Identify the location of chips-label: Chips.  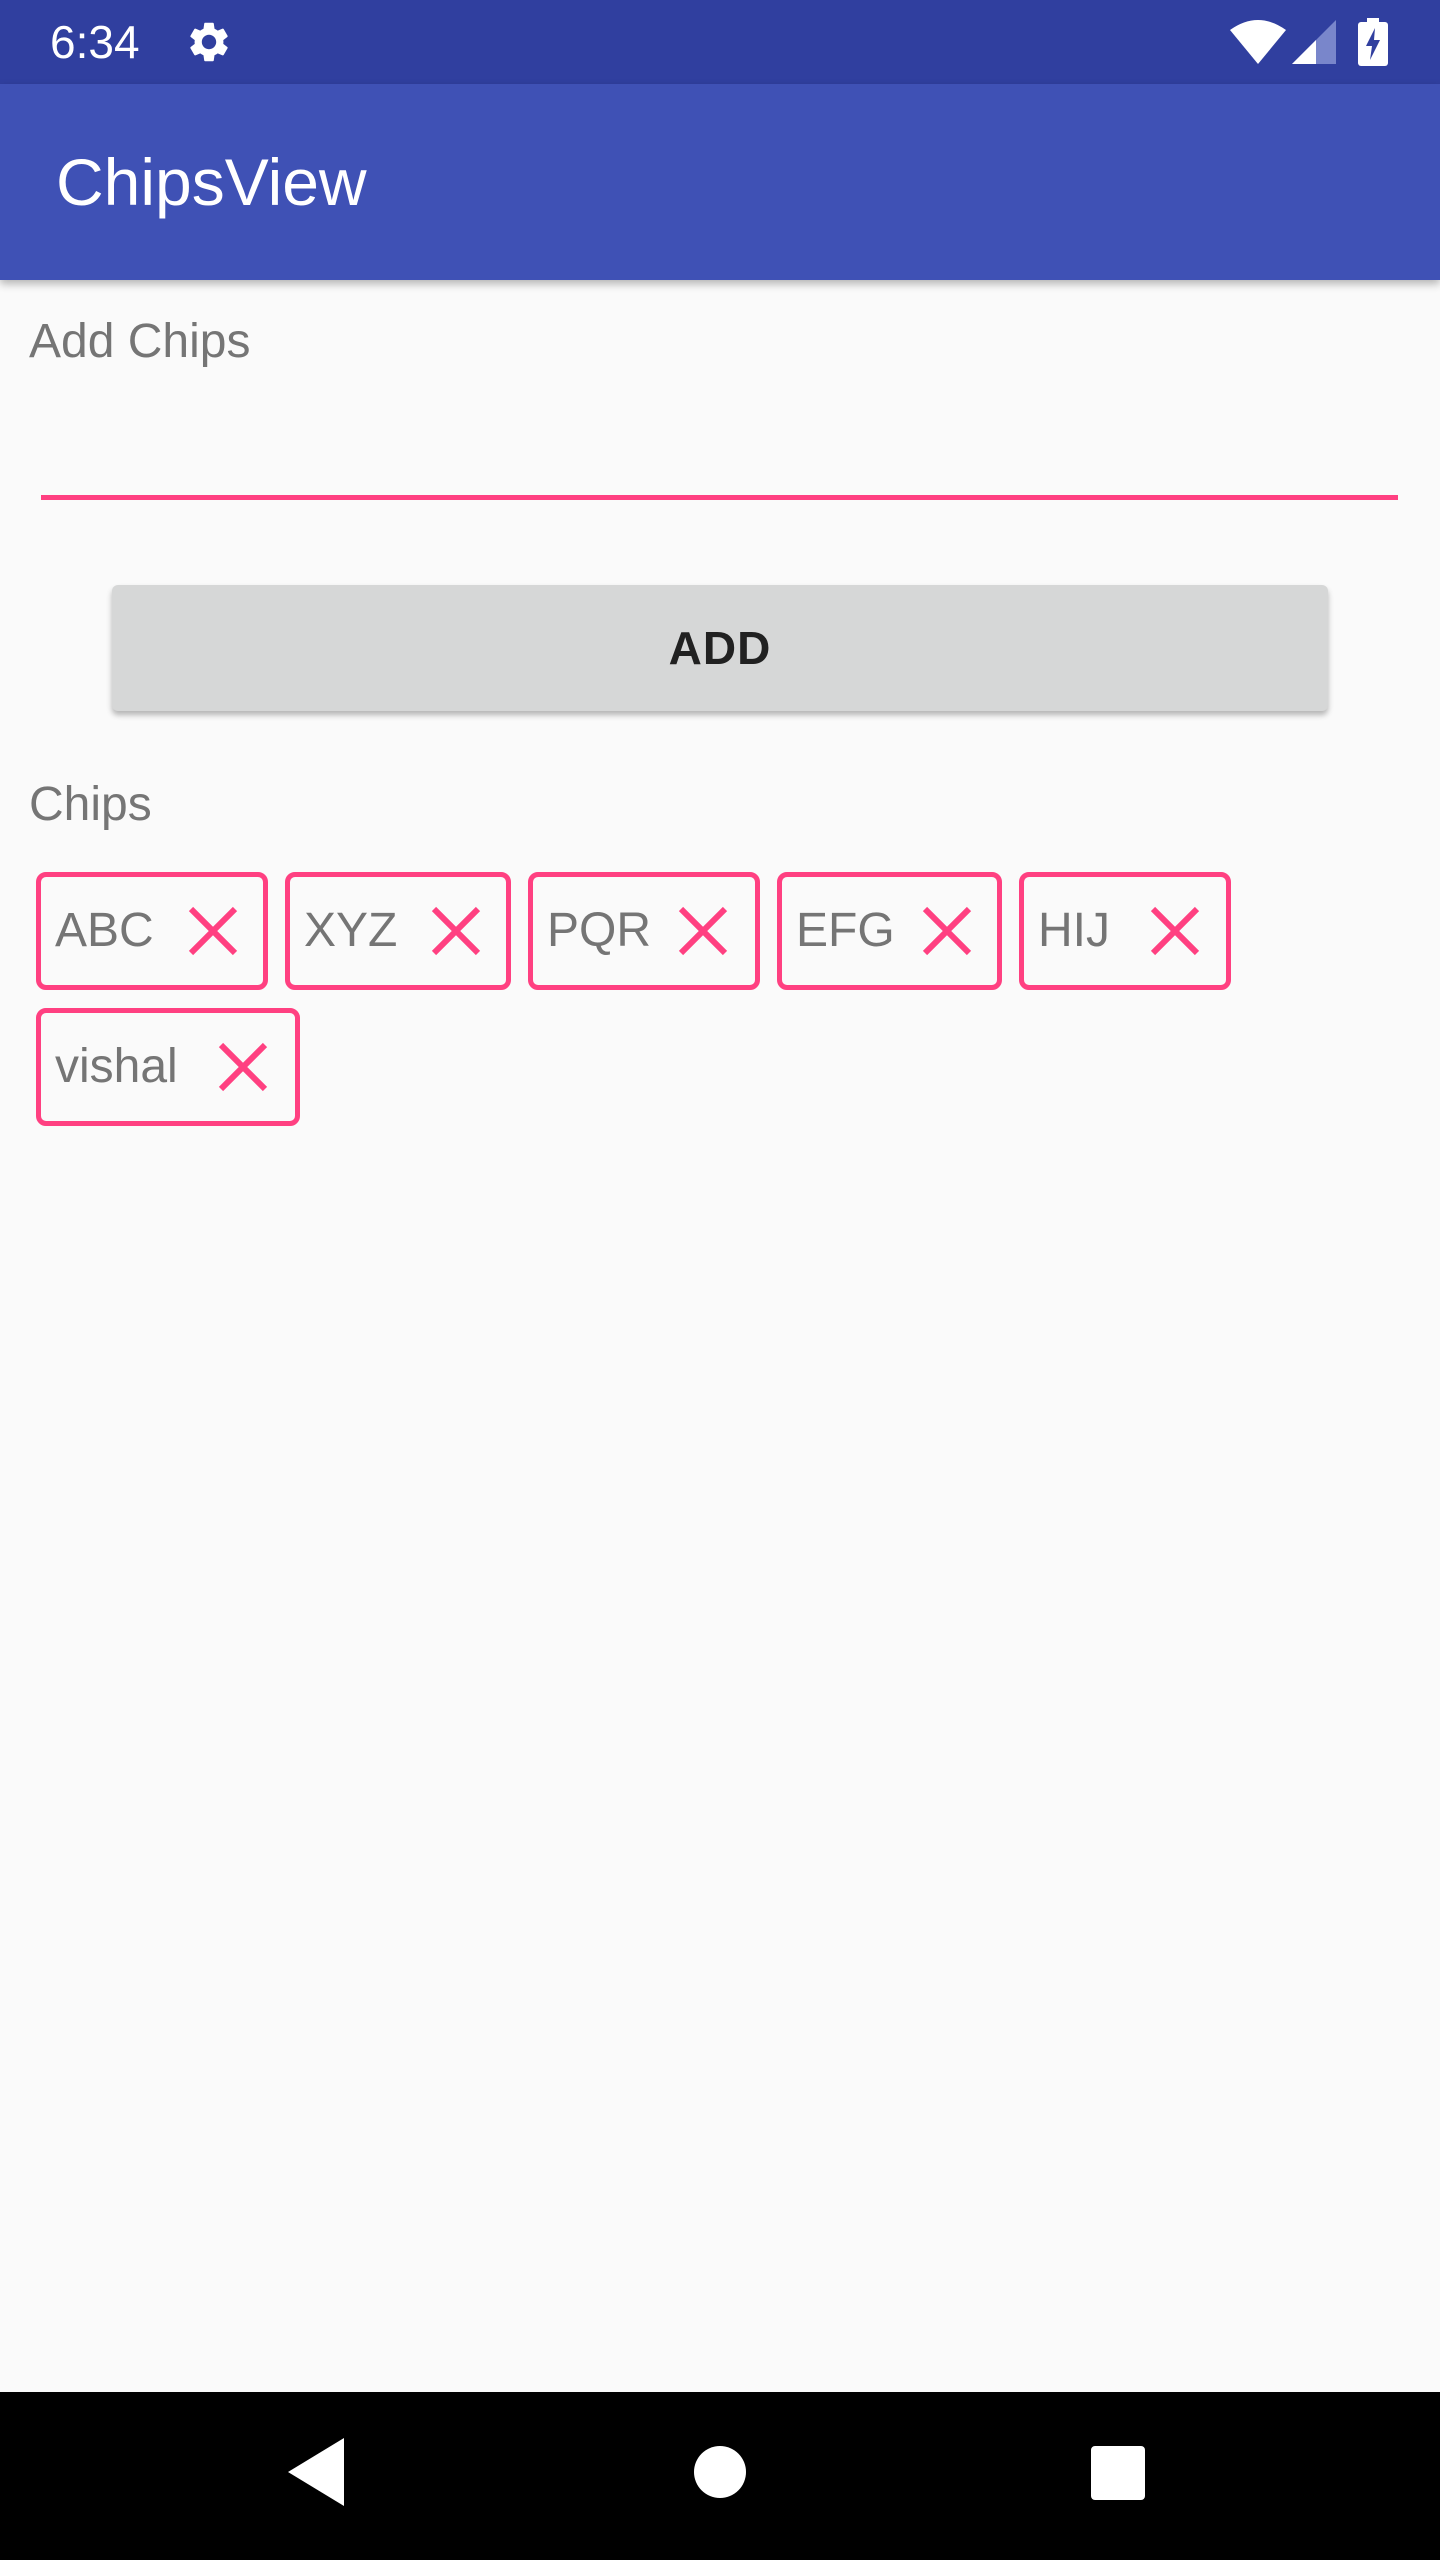
(90, 804).